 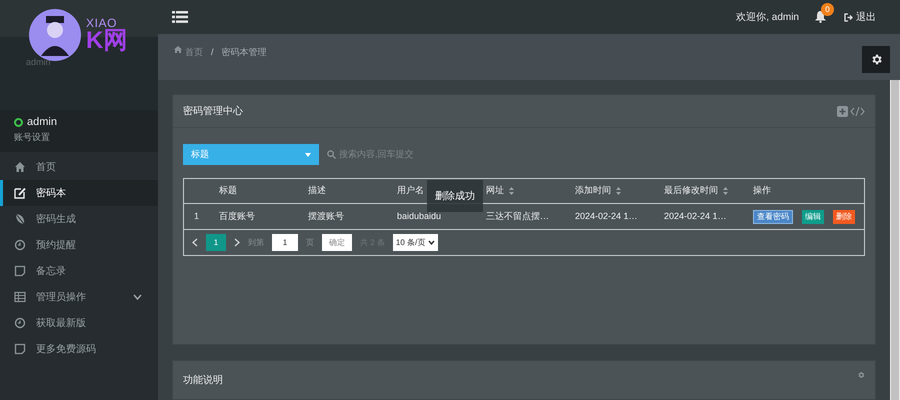 What do you see at coordinates (79, 219) in the screenshot?
I see `sidebar-item: 密码生成` at bounding box center [79, 219].